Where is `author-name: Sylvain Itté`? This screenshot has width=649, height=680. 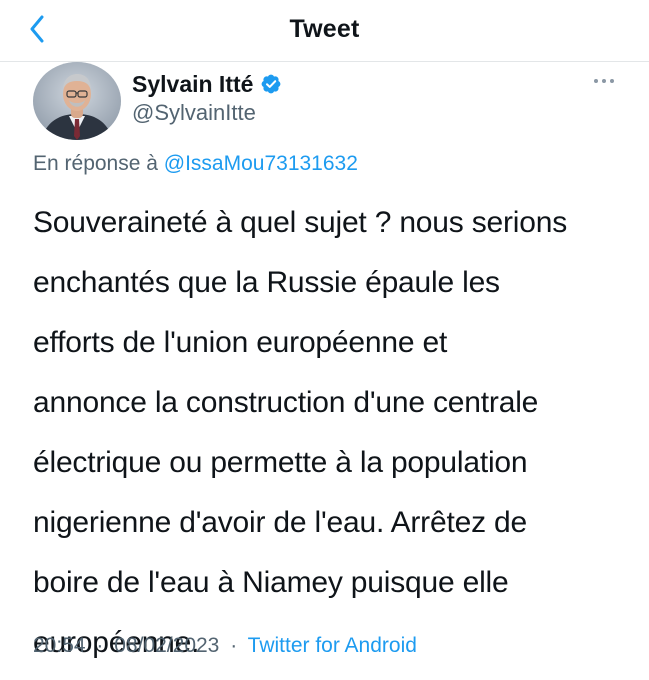 author-name: Sylvain Itté is located at coordinates (192, 84).